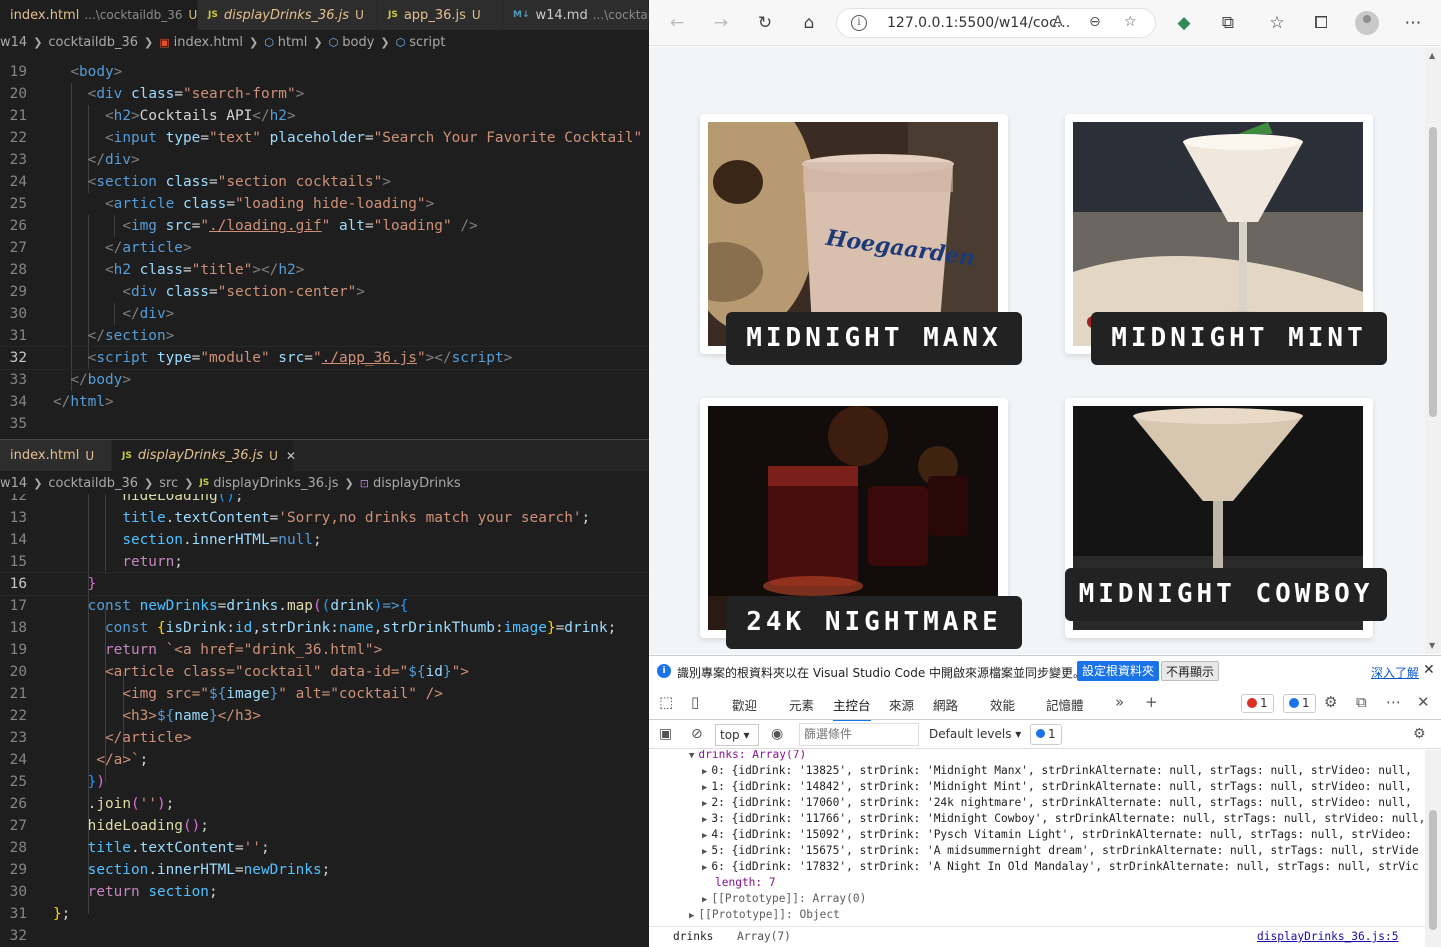 The height and width of the screenshot is (947, 1441). Describe the element at coordinates (208, 42) in the screenshot. I see `breadcrumb-item: index.html` at that location.